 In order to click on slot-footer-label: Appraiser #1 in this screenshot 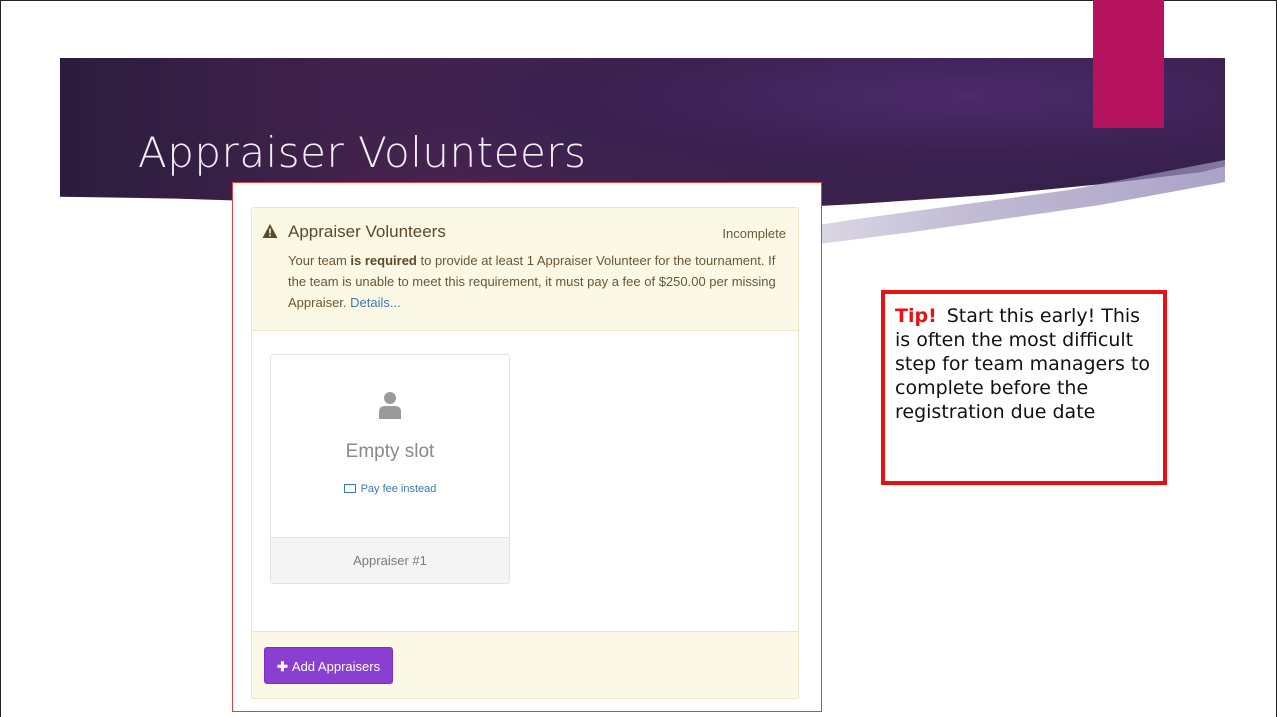, I will do `click(390, 560)`.